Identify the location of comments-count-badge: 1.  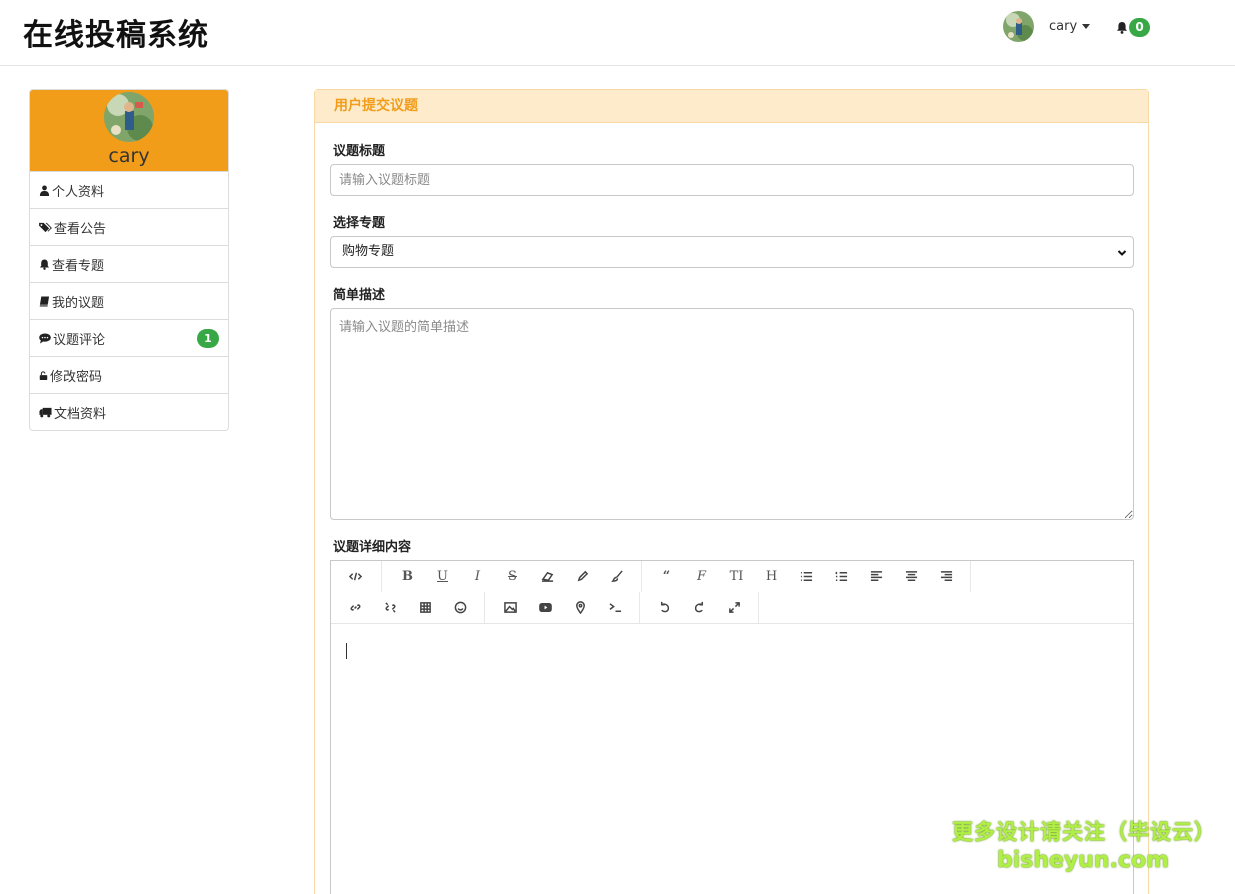
(208, 338).